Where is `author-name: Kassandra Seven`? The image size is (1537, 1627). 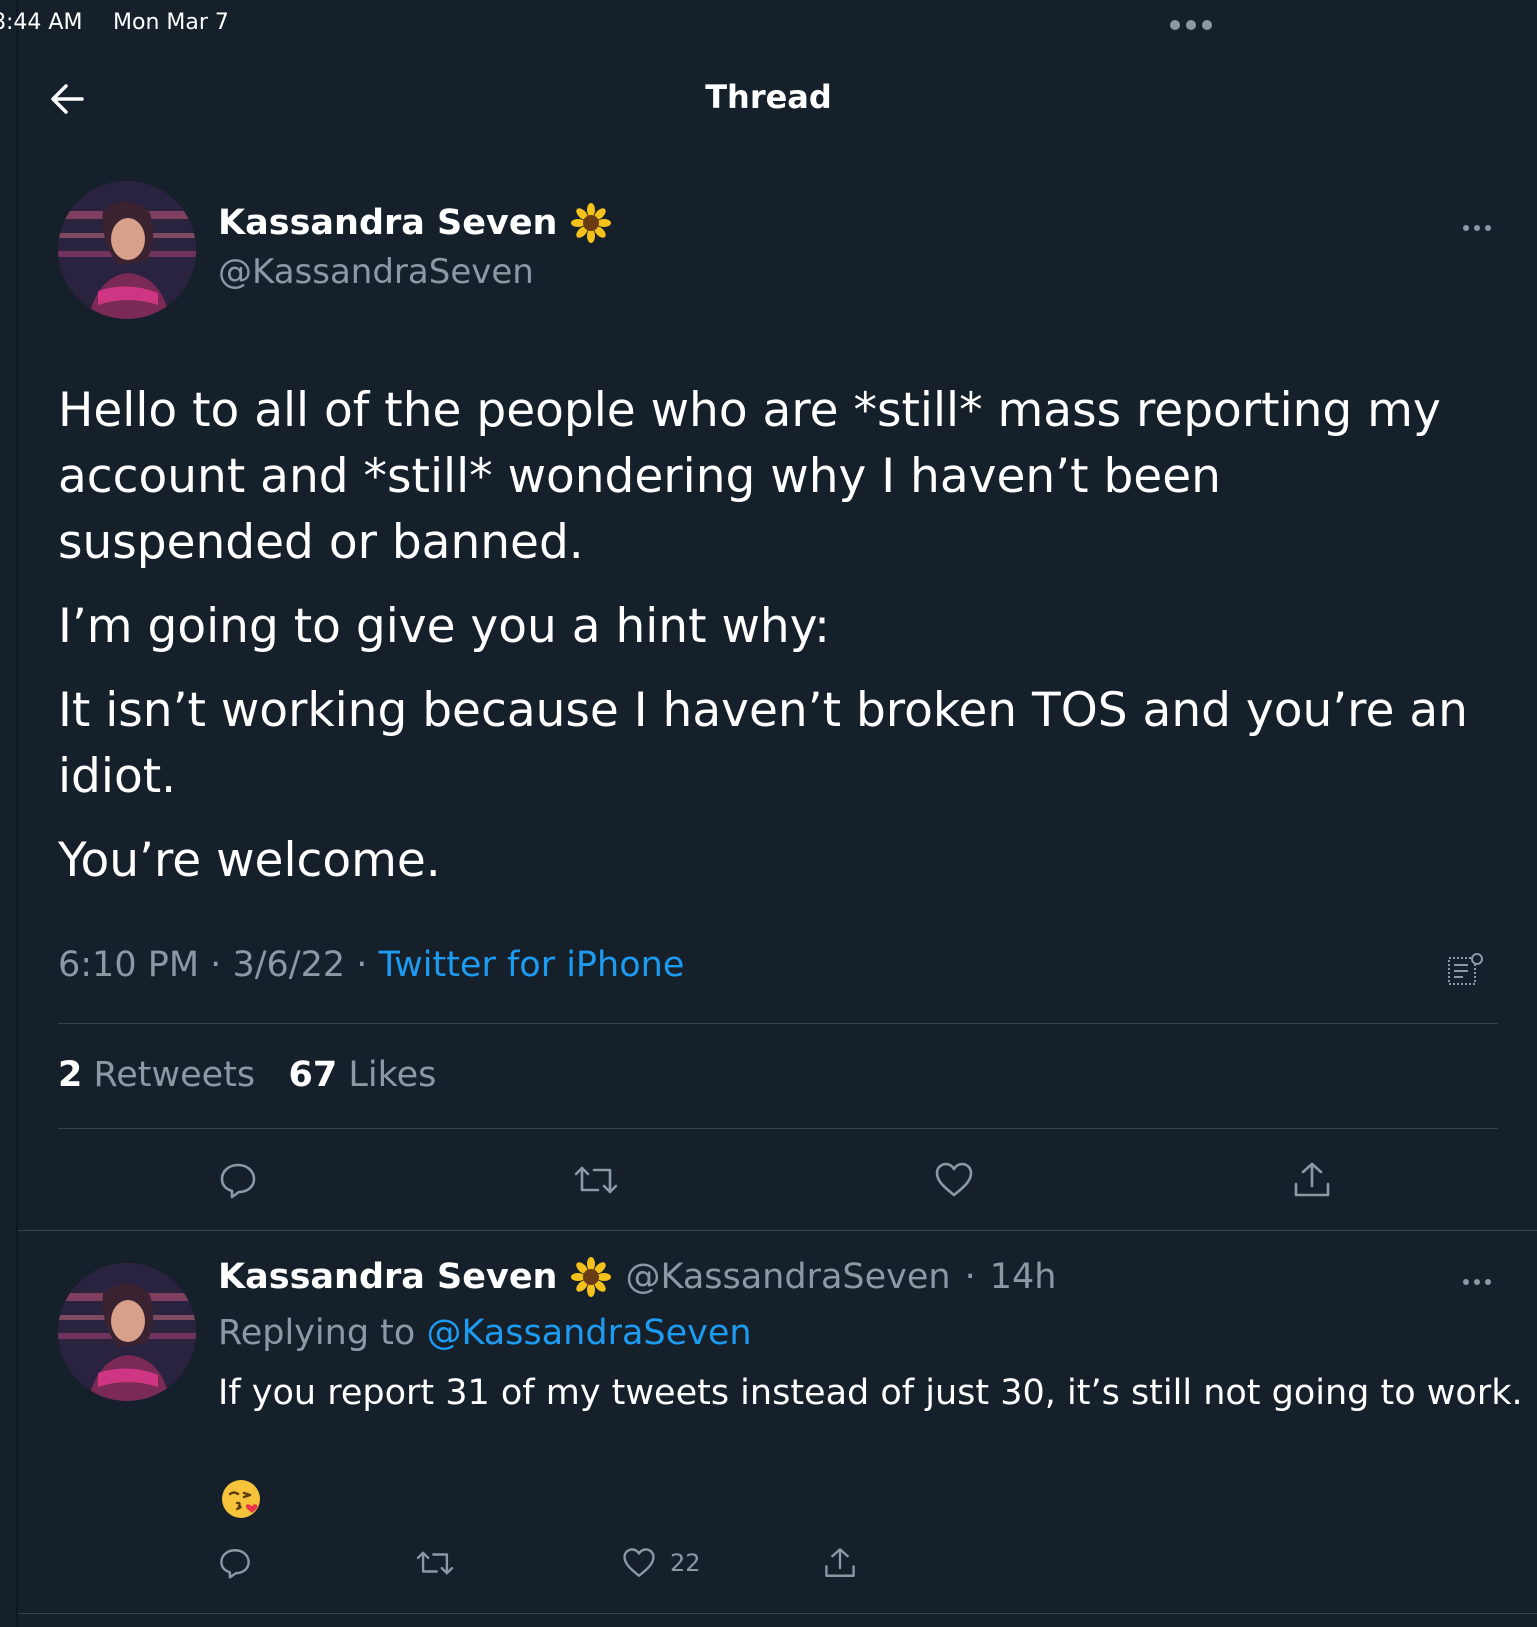 author-name: Kassandra Seven is located at coordinates (387, 223).